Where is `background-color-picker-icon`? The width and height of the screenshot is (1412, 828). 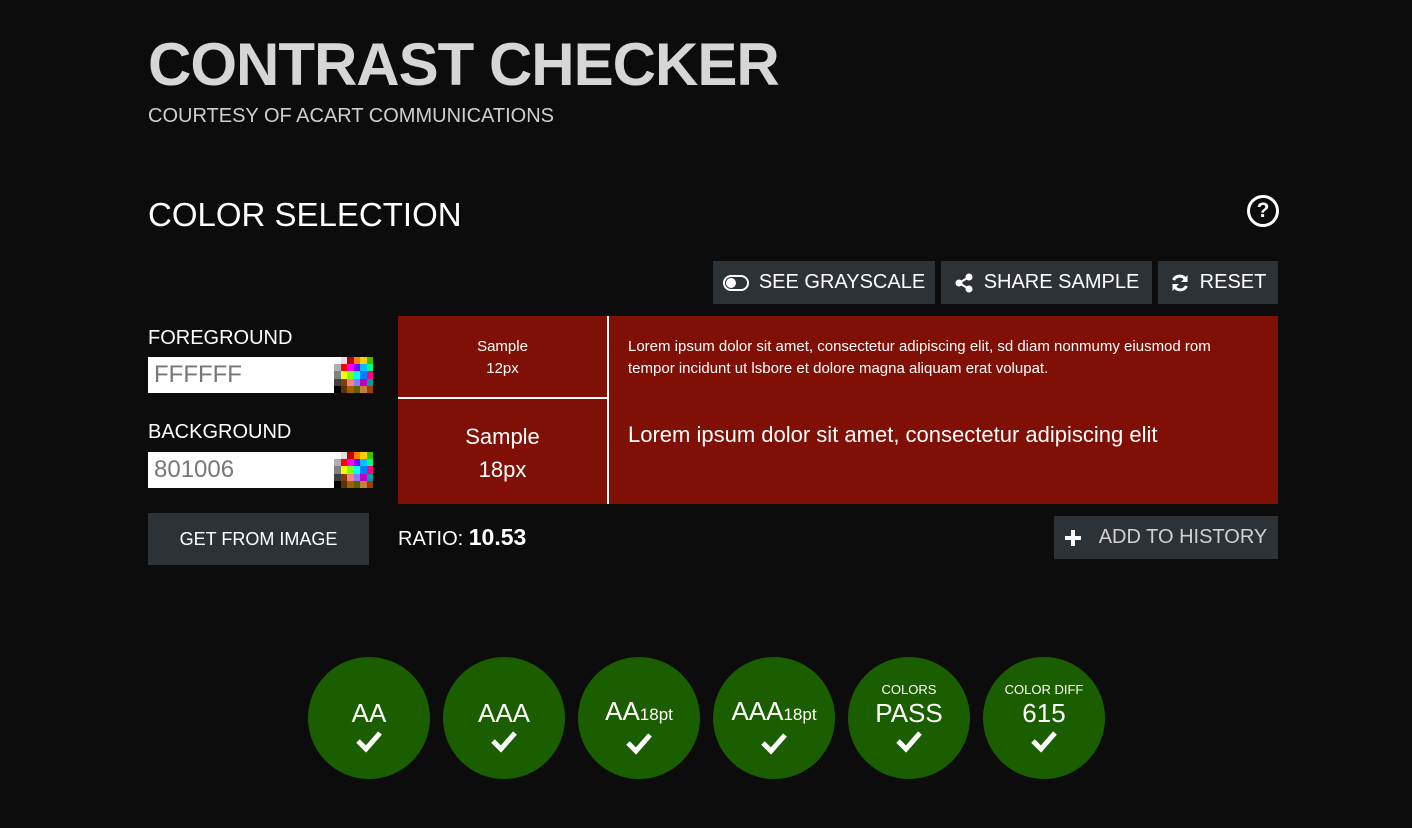 background-color-picker-icon is located at coordinates (353, 470).